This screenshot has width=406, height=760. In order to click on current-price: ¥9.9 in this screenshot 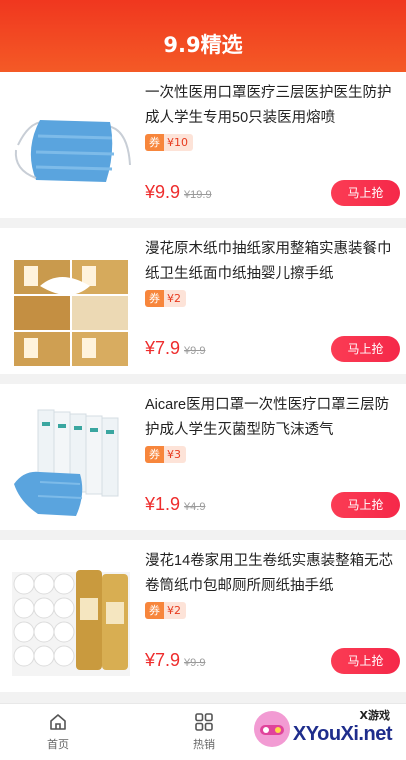, I will do `click(163, 192)`.